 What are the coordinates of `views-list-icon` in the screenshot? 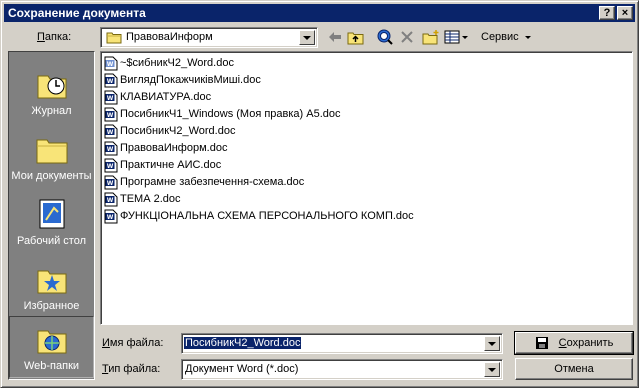 It's located at (452, 37).